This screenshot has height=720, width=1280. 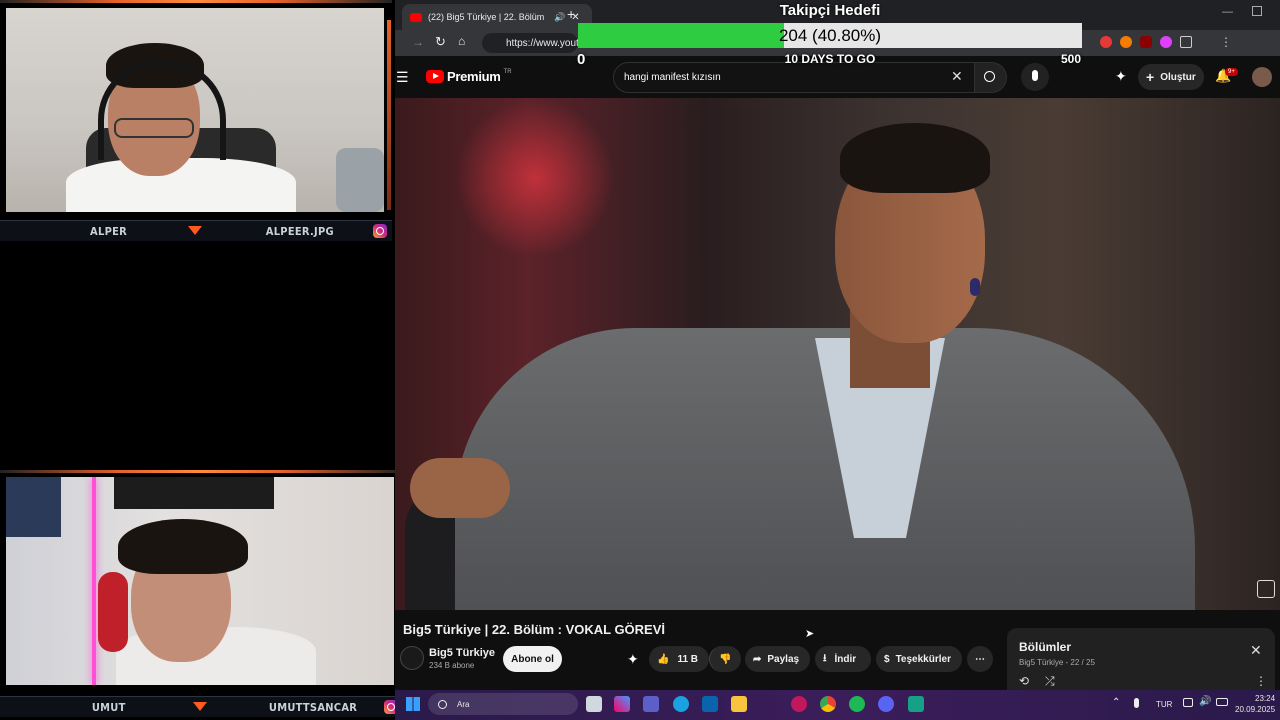 What do you see at coordinates (916, 704) in the screenshot?
I see `app-icon` at bounding box center [916, 704].